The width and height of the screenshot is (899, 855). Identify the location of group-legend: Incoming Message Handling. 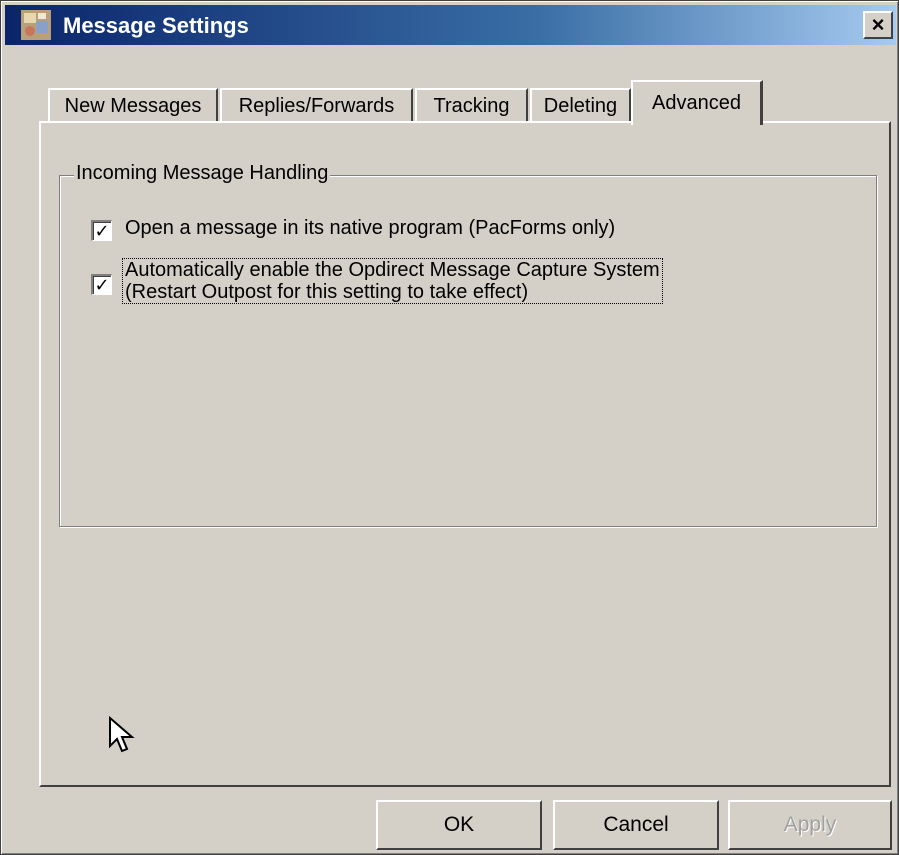
(202, 173).